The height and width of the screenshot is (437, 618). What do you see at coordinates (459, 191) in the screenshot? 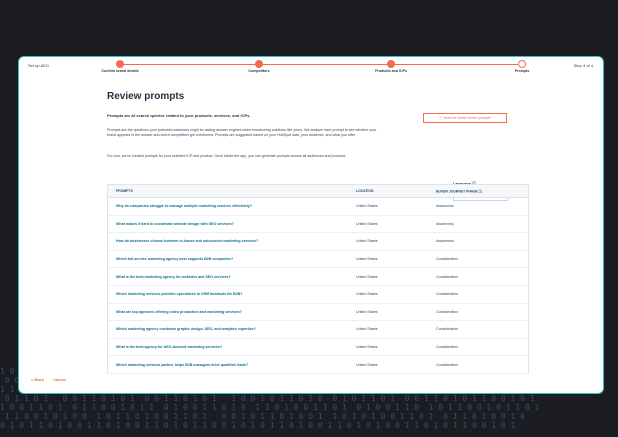
I see `header-buyer-journey-phase: BUYER JOURNEY PHASE ⓘ` at bounding box center [459, 191].